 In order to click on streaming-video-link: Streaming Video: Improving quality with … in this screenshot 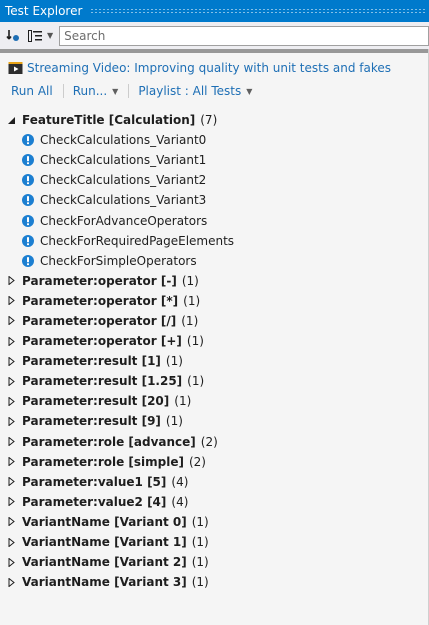, I will do `click(209, 68)`.